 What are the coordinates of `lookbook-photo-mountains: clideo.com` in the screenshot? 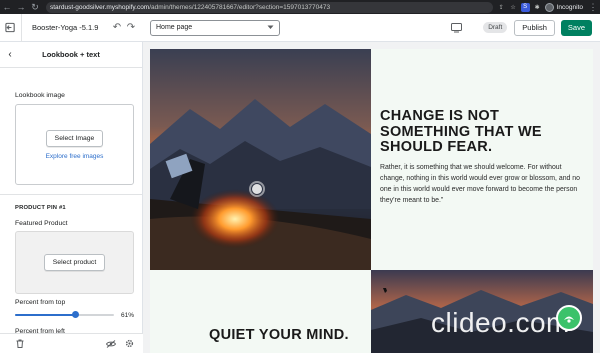 It's located at (482, 311).